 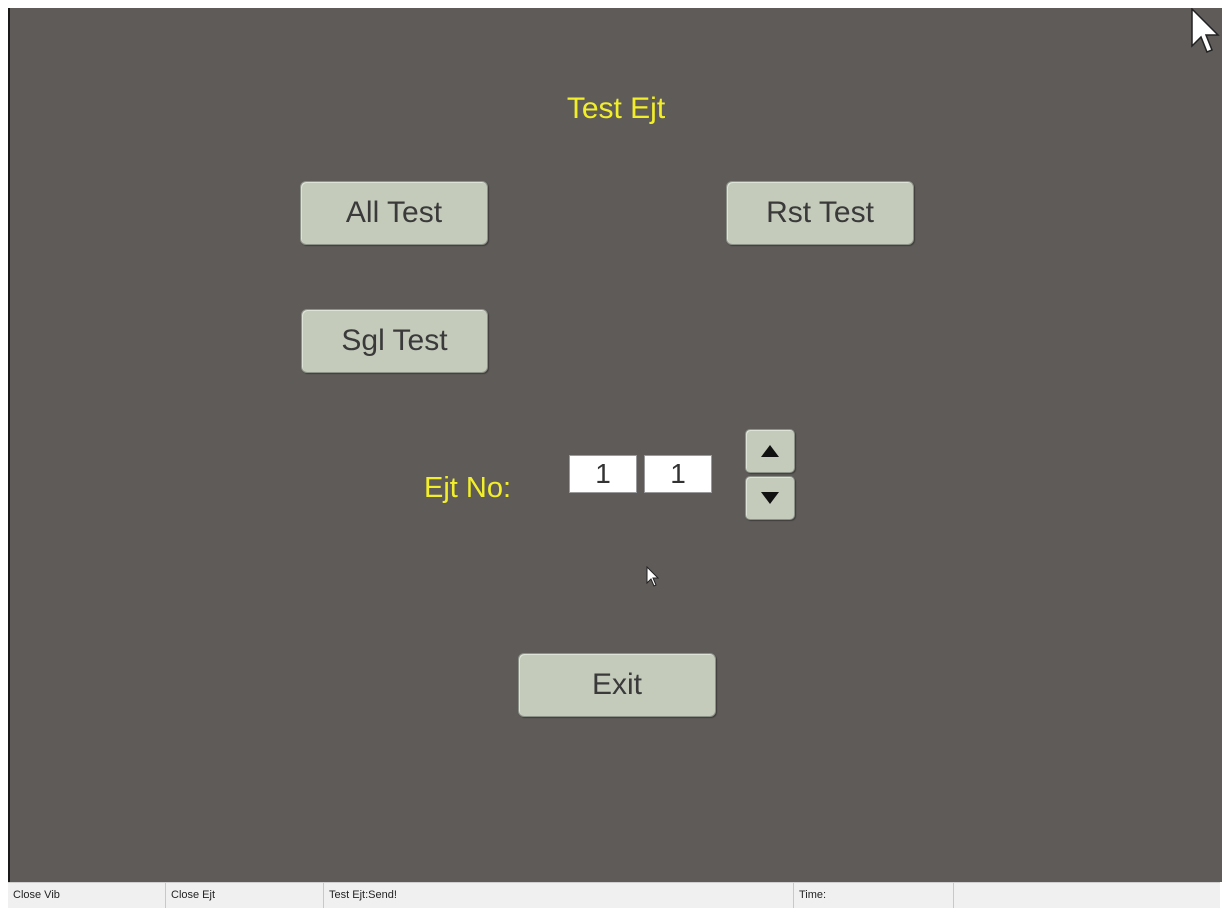 What do you see at coordinates (468, 488) in the screenshot?
I see `ejt-no-label: Ejt No:` at bounding box center [468, 488].